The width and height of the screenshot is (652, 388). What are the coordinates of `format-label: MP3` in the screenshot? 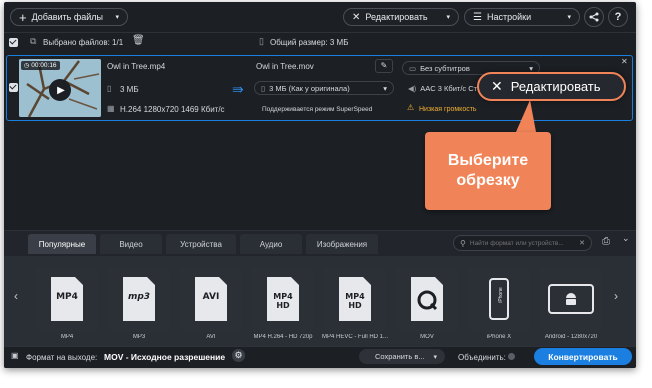 It's located at (139, 337).